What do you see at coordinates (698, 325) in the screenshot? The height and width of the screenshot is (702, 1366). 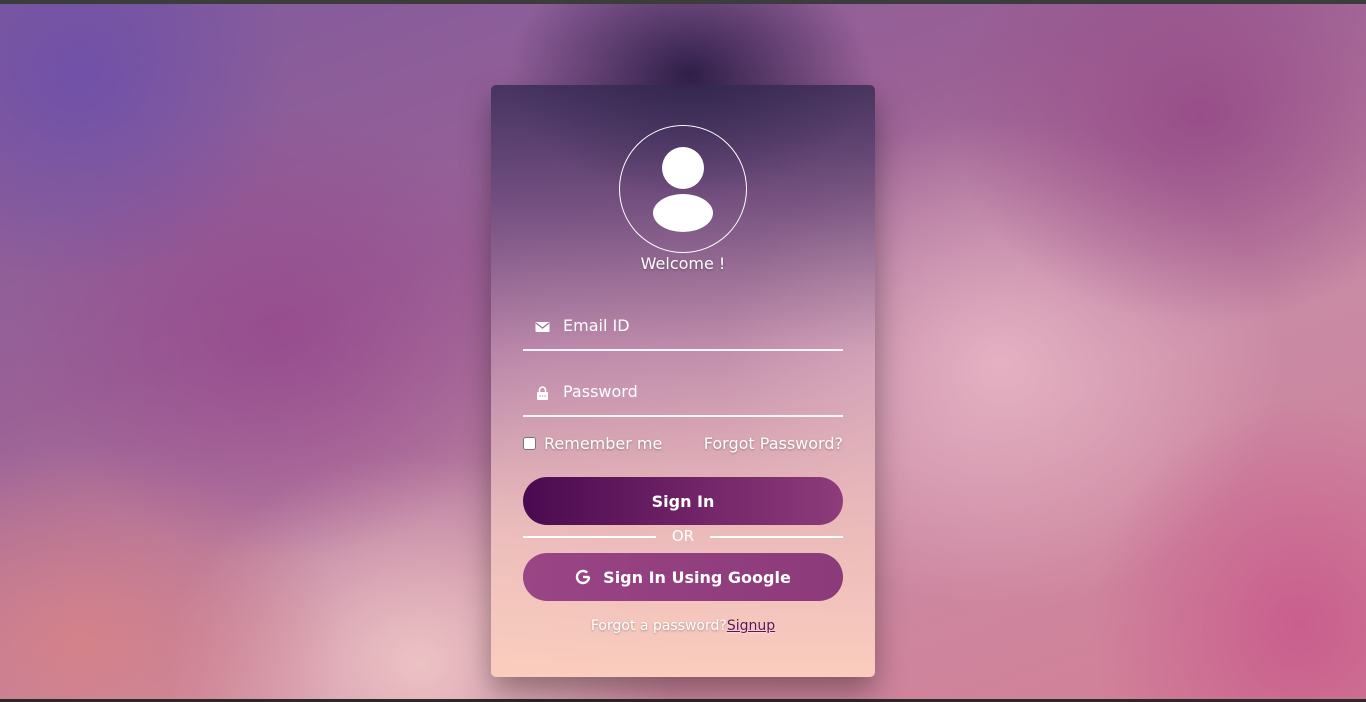 I see `email-input` at bounding box center [698, 325].